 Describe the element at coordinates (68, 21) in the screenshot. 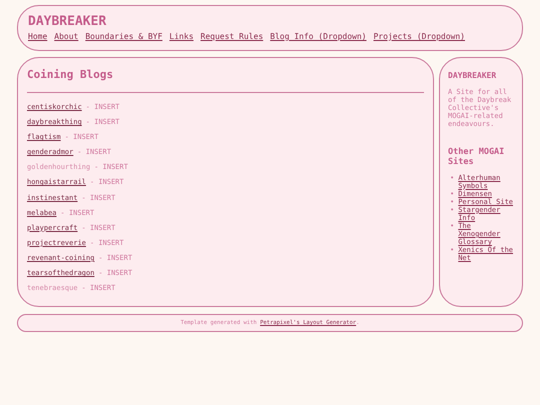

I see `site-title: DAYBREAKER` at that location.